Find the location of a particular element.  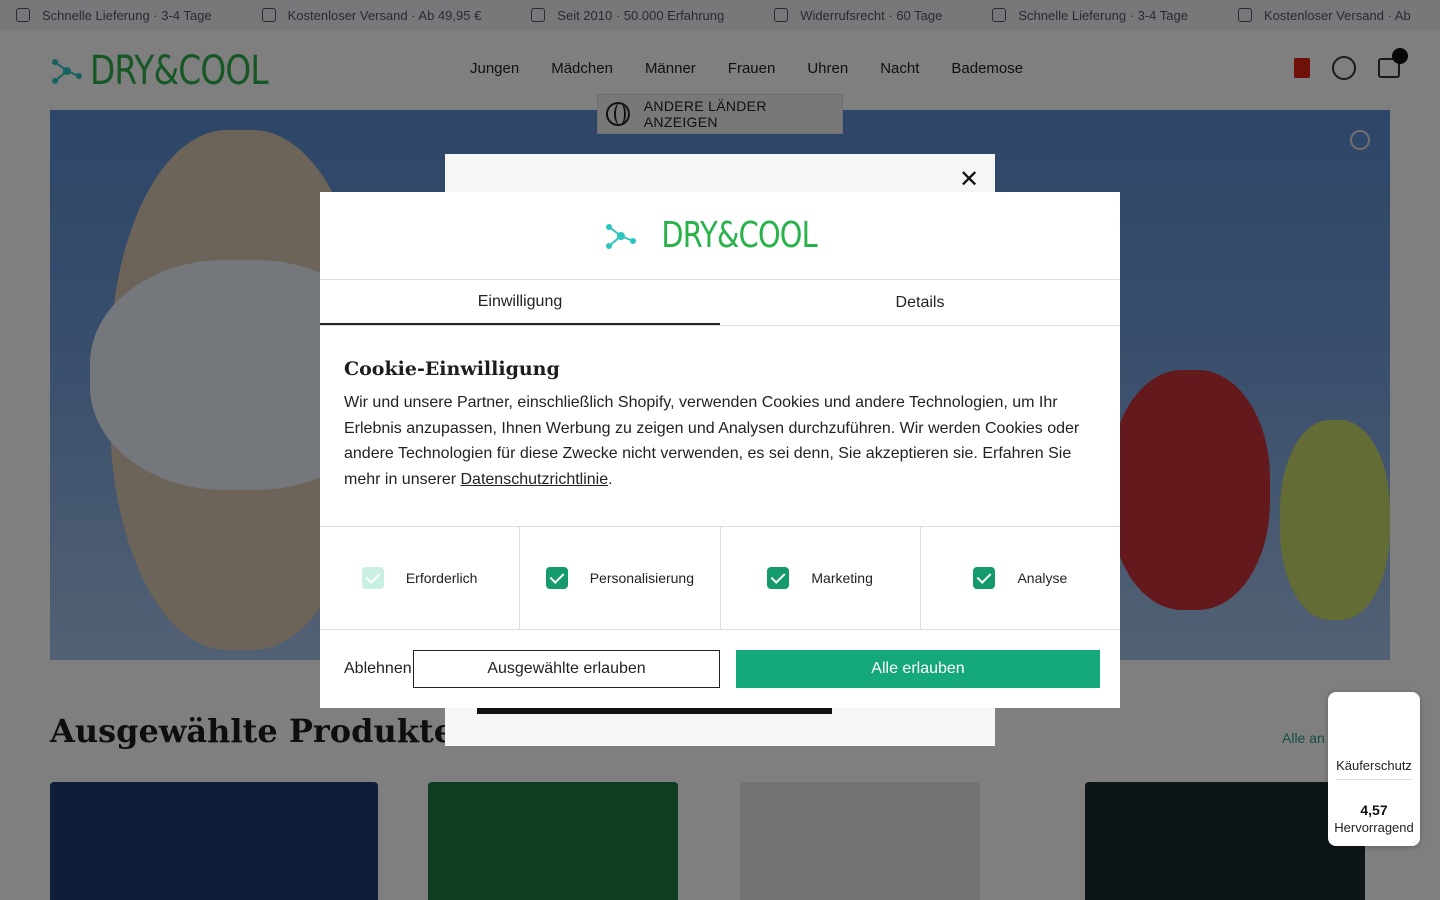

trust-badge-rating: Hervorragend is located at coordinates (1374, 827).